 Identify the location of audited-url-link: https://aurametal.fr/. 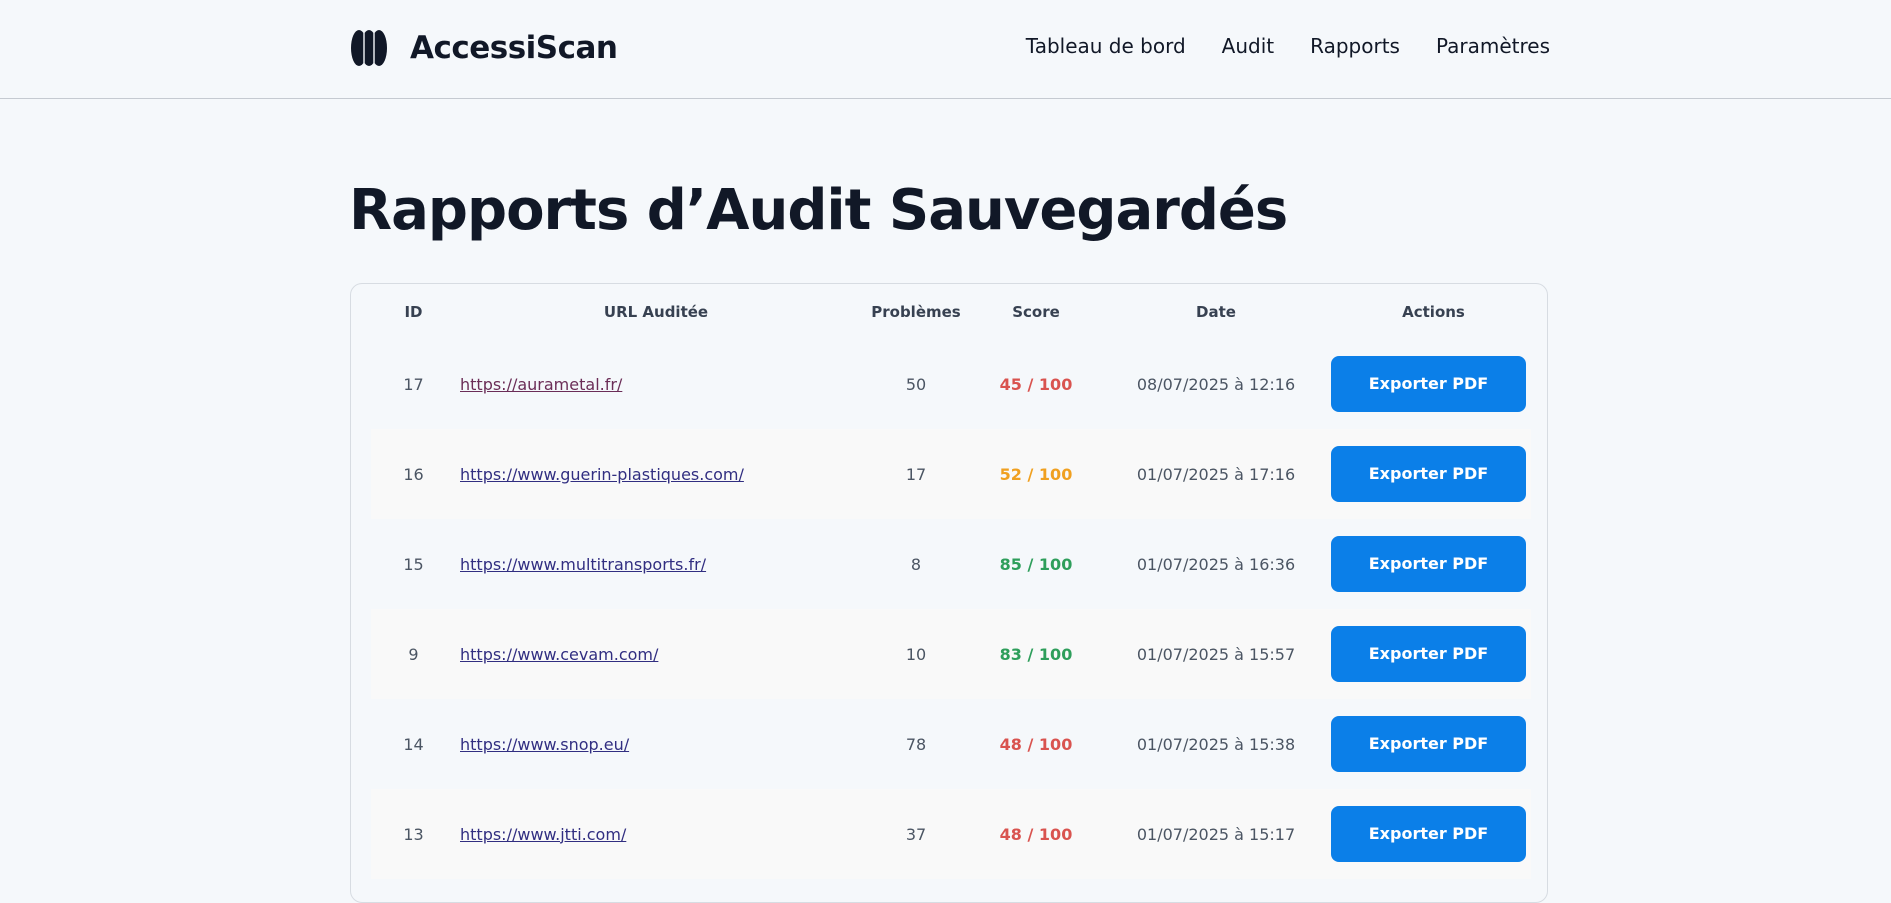
(541, 384).